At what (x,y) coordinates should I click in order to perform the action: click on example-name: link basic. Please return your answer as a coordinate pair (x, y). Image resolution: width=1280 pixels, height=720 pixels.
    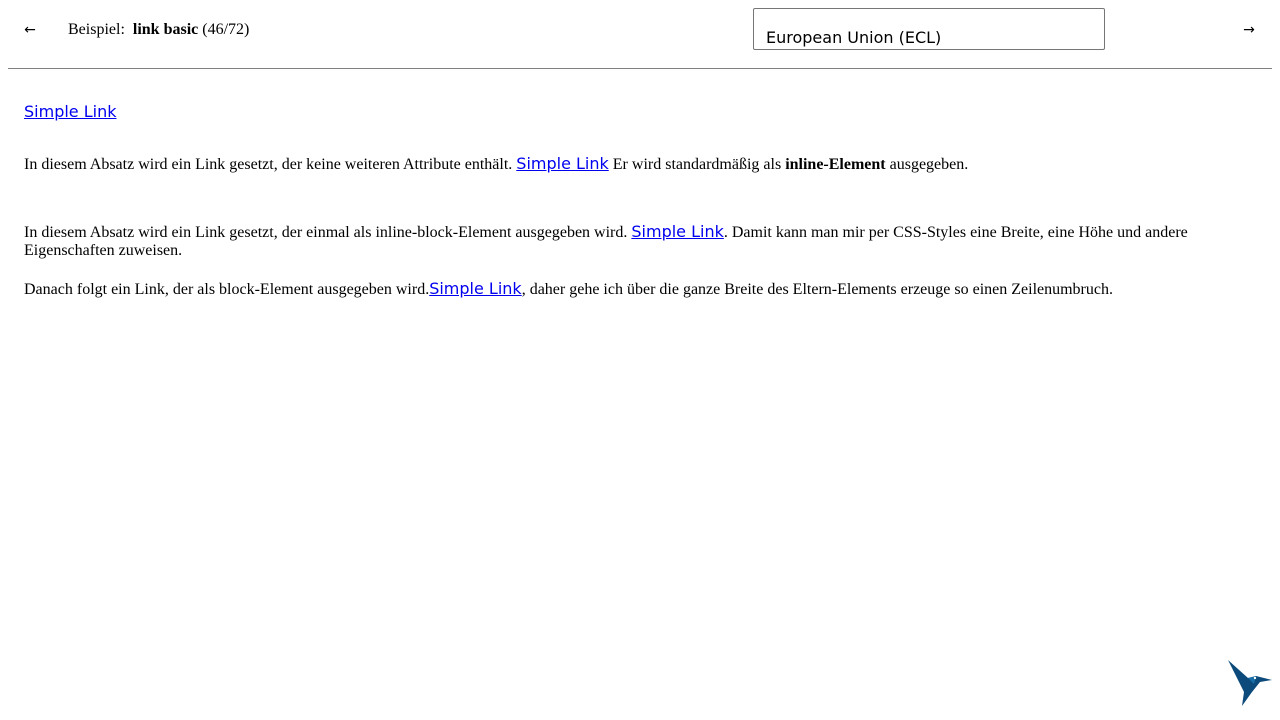
    Looking at the image, I should click on (165, 29).